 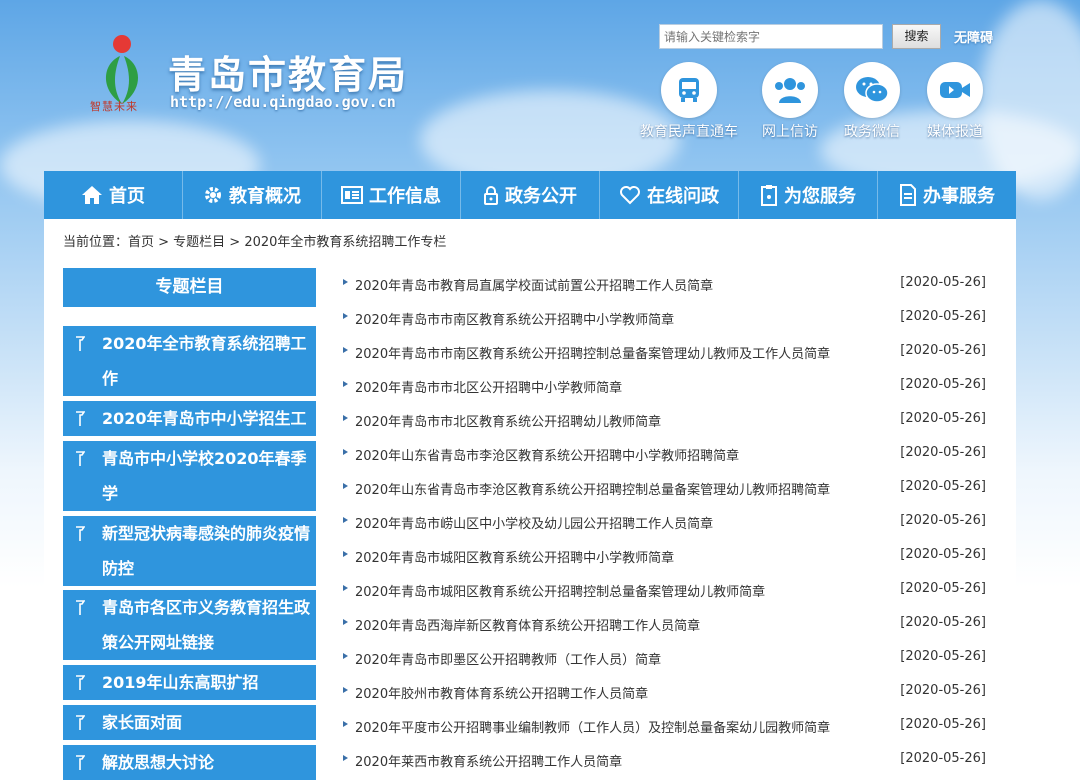 I want to click on quick-link-label: 媒体报道, so click(x=955, y=132).